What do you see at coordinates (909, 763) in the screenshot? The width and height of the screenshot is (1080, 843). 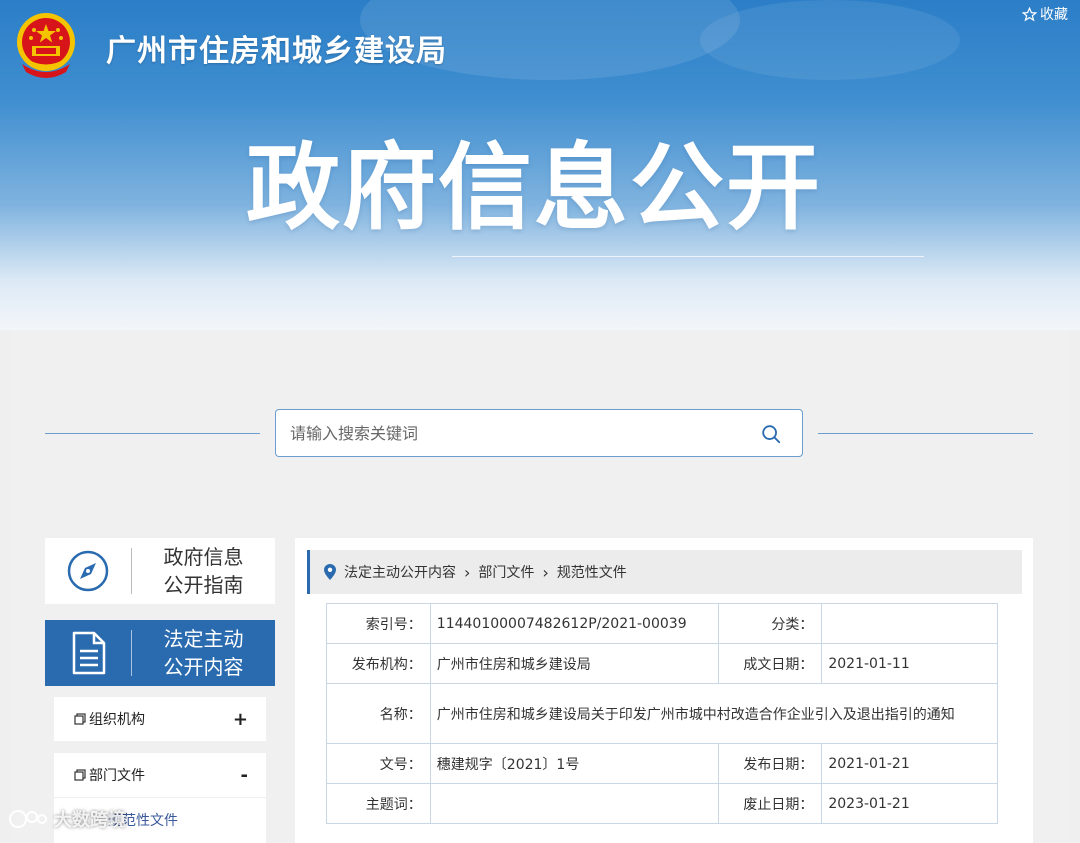 I see `publish-date-value: 2021-01-21` at bounding box center [909, 763].